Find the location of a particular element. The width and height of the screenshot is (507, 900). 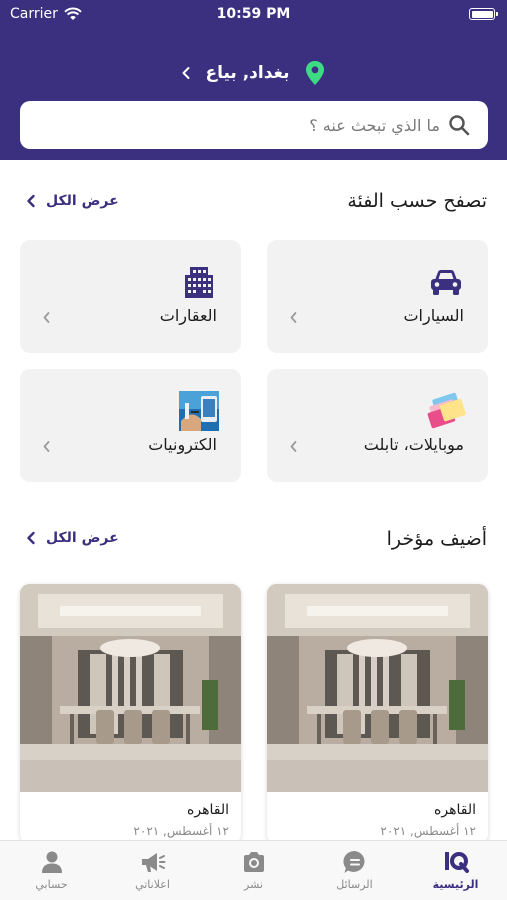

tab-post: نشر is located at coordinates (253, 870).